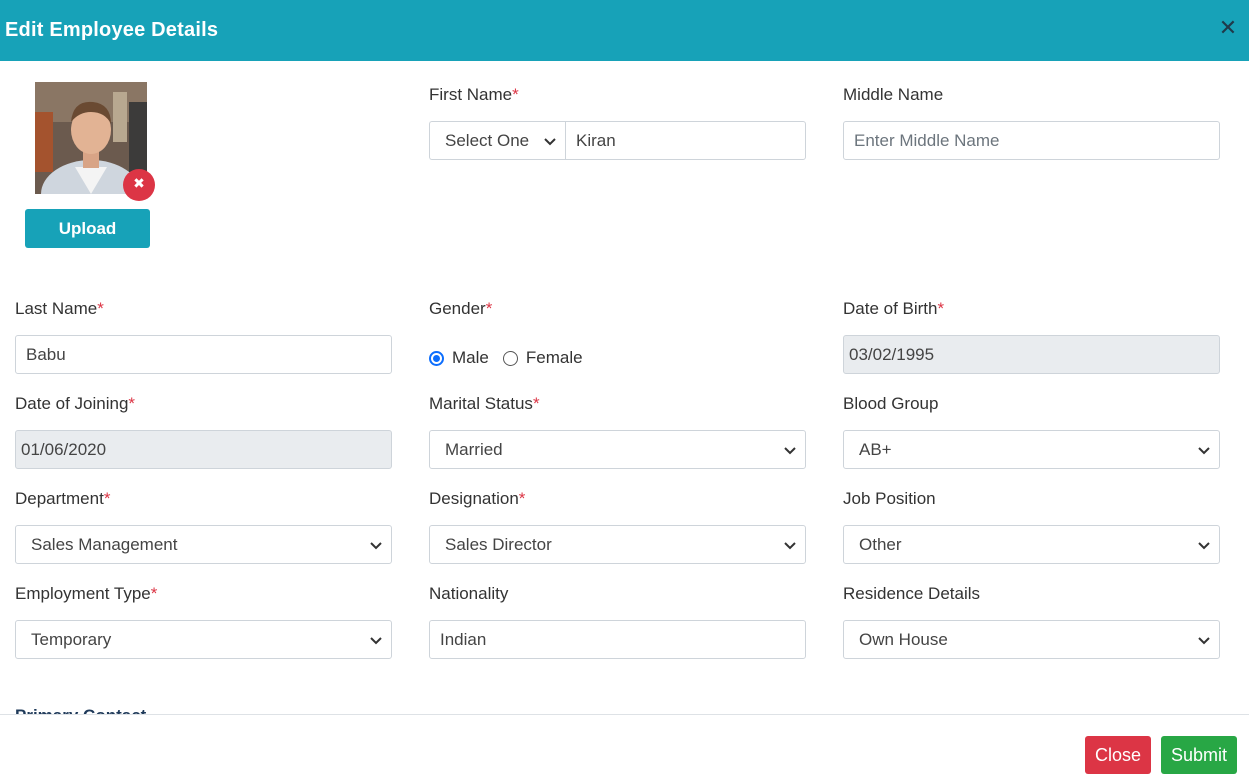  Describe the element at coordinates (617, 544) in the screenshot. I see `designation-select: Sales Director` at that location.